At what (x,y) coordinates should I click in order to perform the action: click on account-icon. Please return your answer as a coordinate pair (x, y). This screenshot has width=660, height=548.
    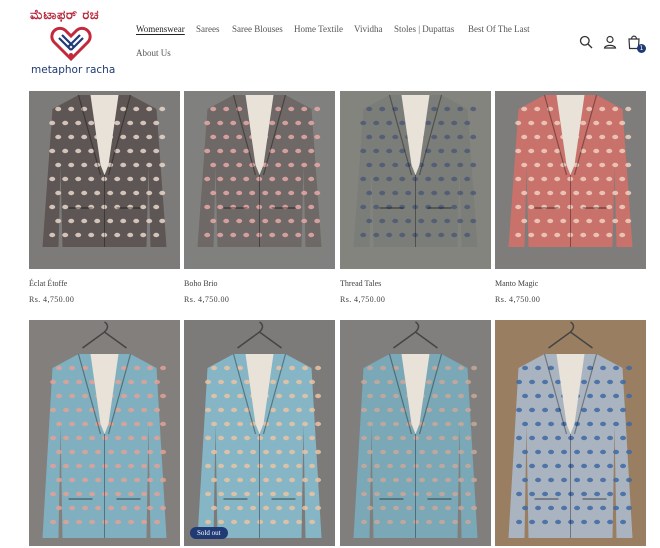
    Looking at the image, I should click on (610, 42).